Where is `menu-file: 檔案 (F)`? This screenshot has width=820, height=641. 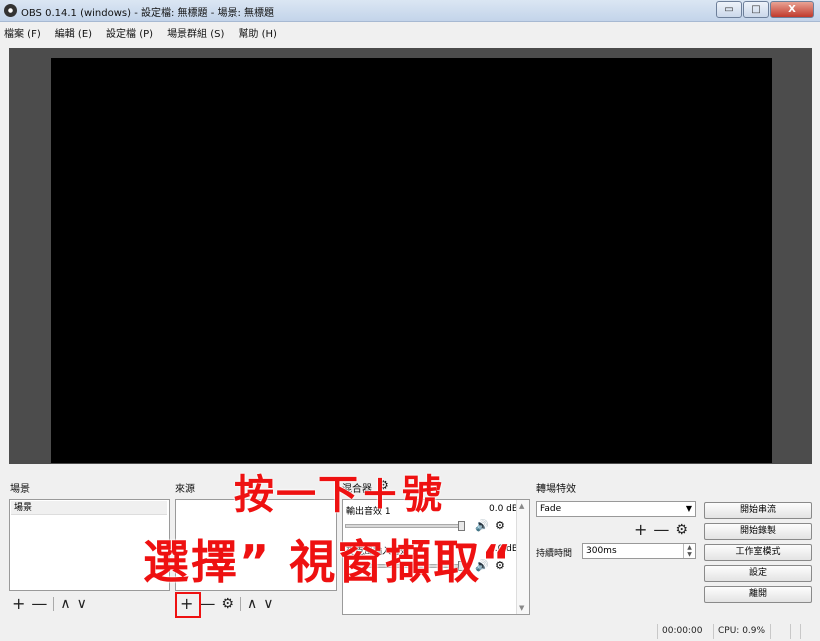
menu-file: 檔案 (F) is located at coordinates (22, 32).